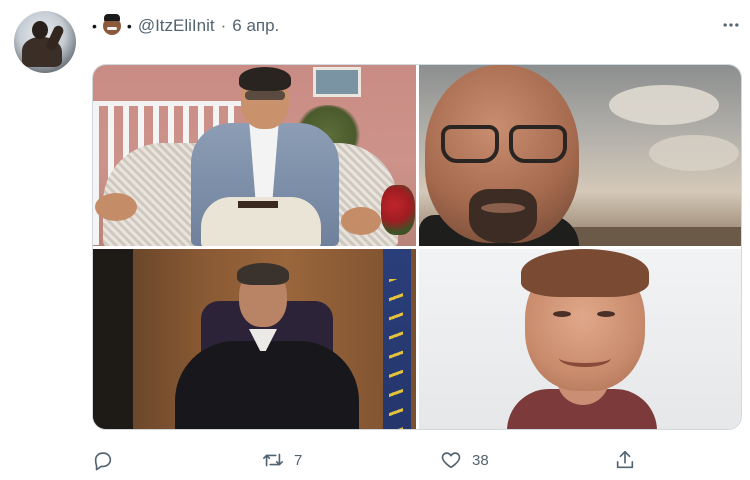 Image resolution: width=750 pixels, height=480 pixels. Describe the element at coordinates (464, 460) in the screenshot. I see `like-button: 38` at that location.